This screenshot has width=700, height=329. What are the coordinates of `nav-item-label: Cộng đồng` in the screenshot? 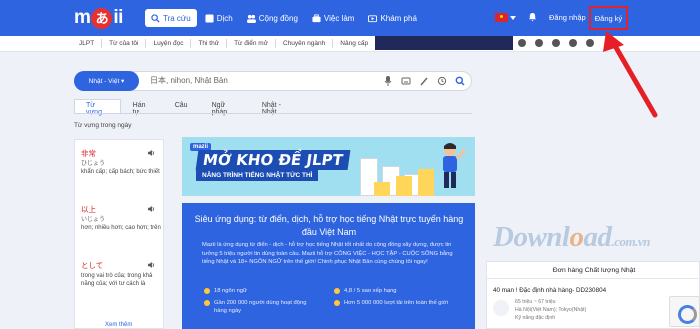 It's located at (278, 18).